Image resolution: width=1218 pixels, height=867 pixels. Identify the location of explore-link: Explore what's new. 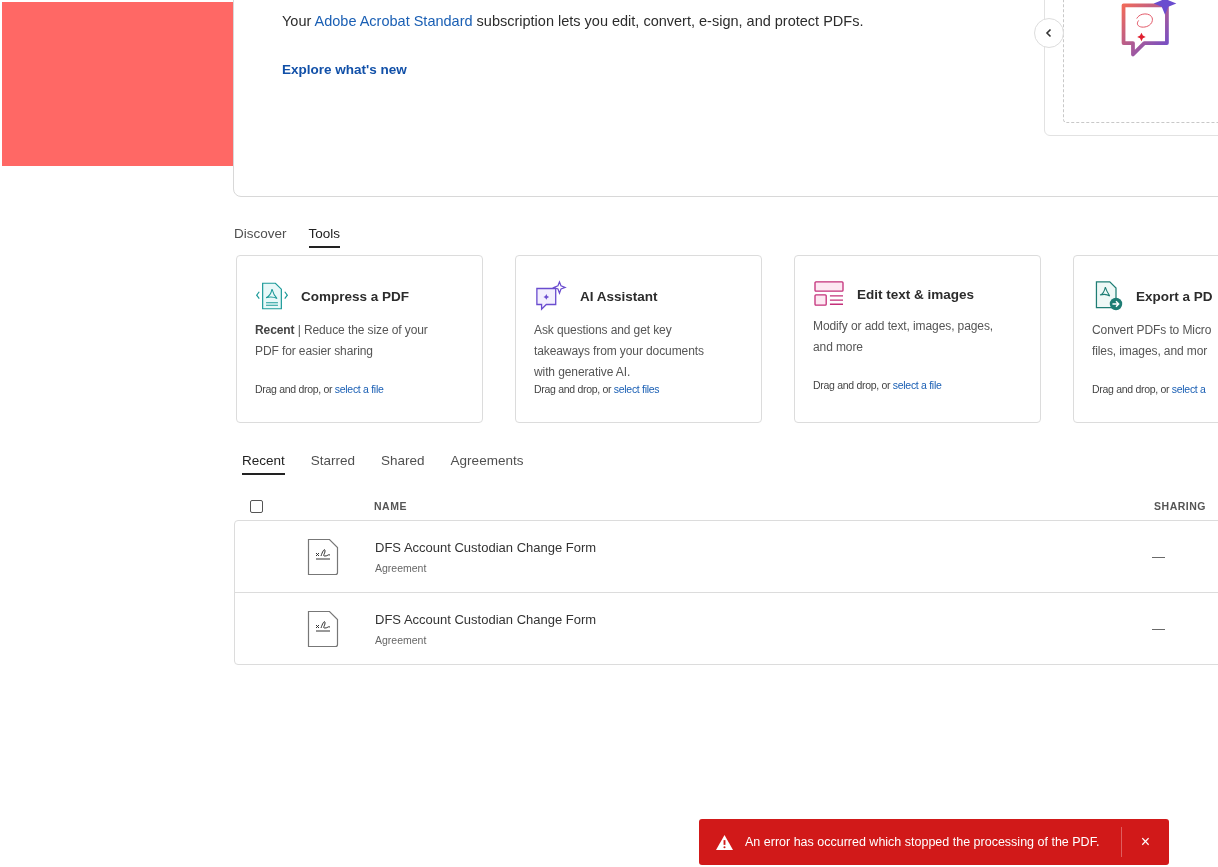
(344, 69).